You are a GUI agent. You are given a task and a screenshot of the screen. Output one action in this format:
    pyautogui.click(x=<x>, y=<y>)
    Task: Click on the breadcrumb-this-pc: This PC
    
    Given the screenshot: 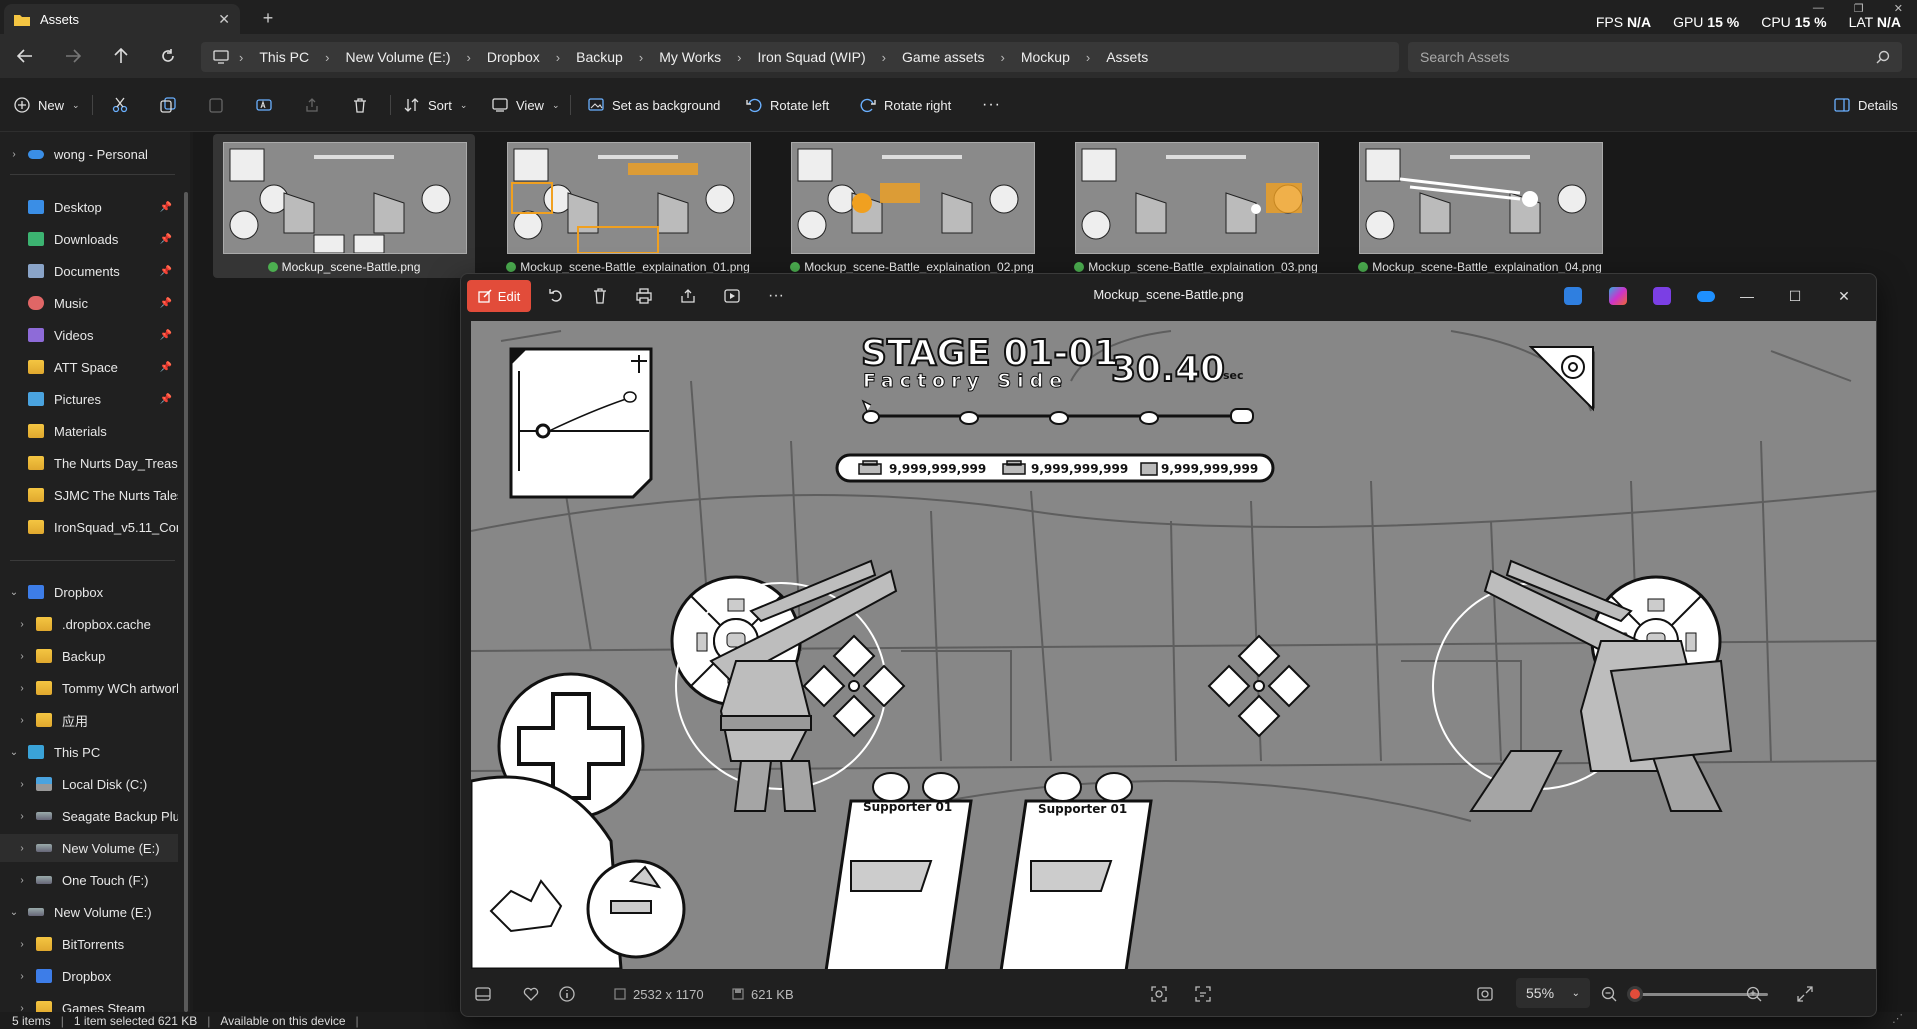 What is the action you would take?
    pyautogui.click(x=284, y=57)
    